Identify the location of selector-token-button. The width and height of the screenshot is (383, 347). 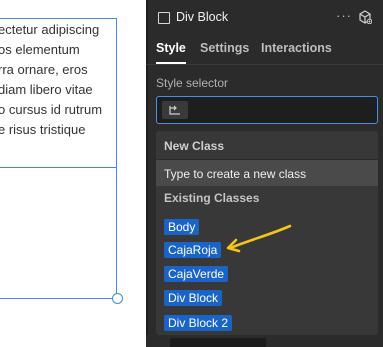
(175, 110).